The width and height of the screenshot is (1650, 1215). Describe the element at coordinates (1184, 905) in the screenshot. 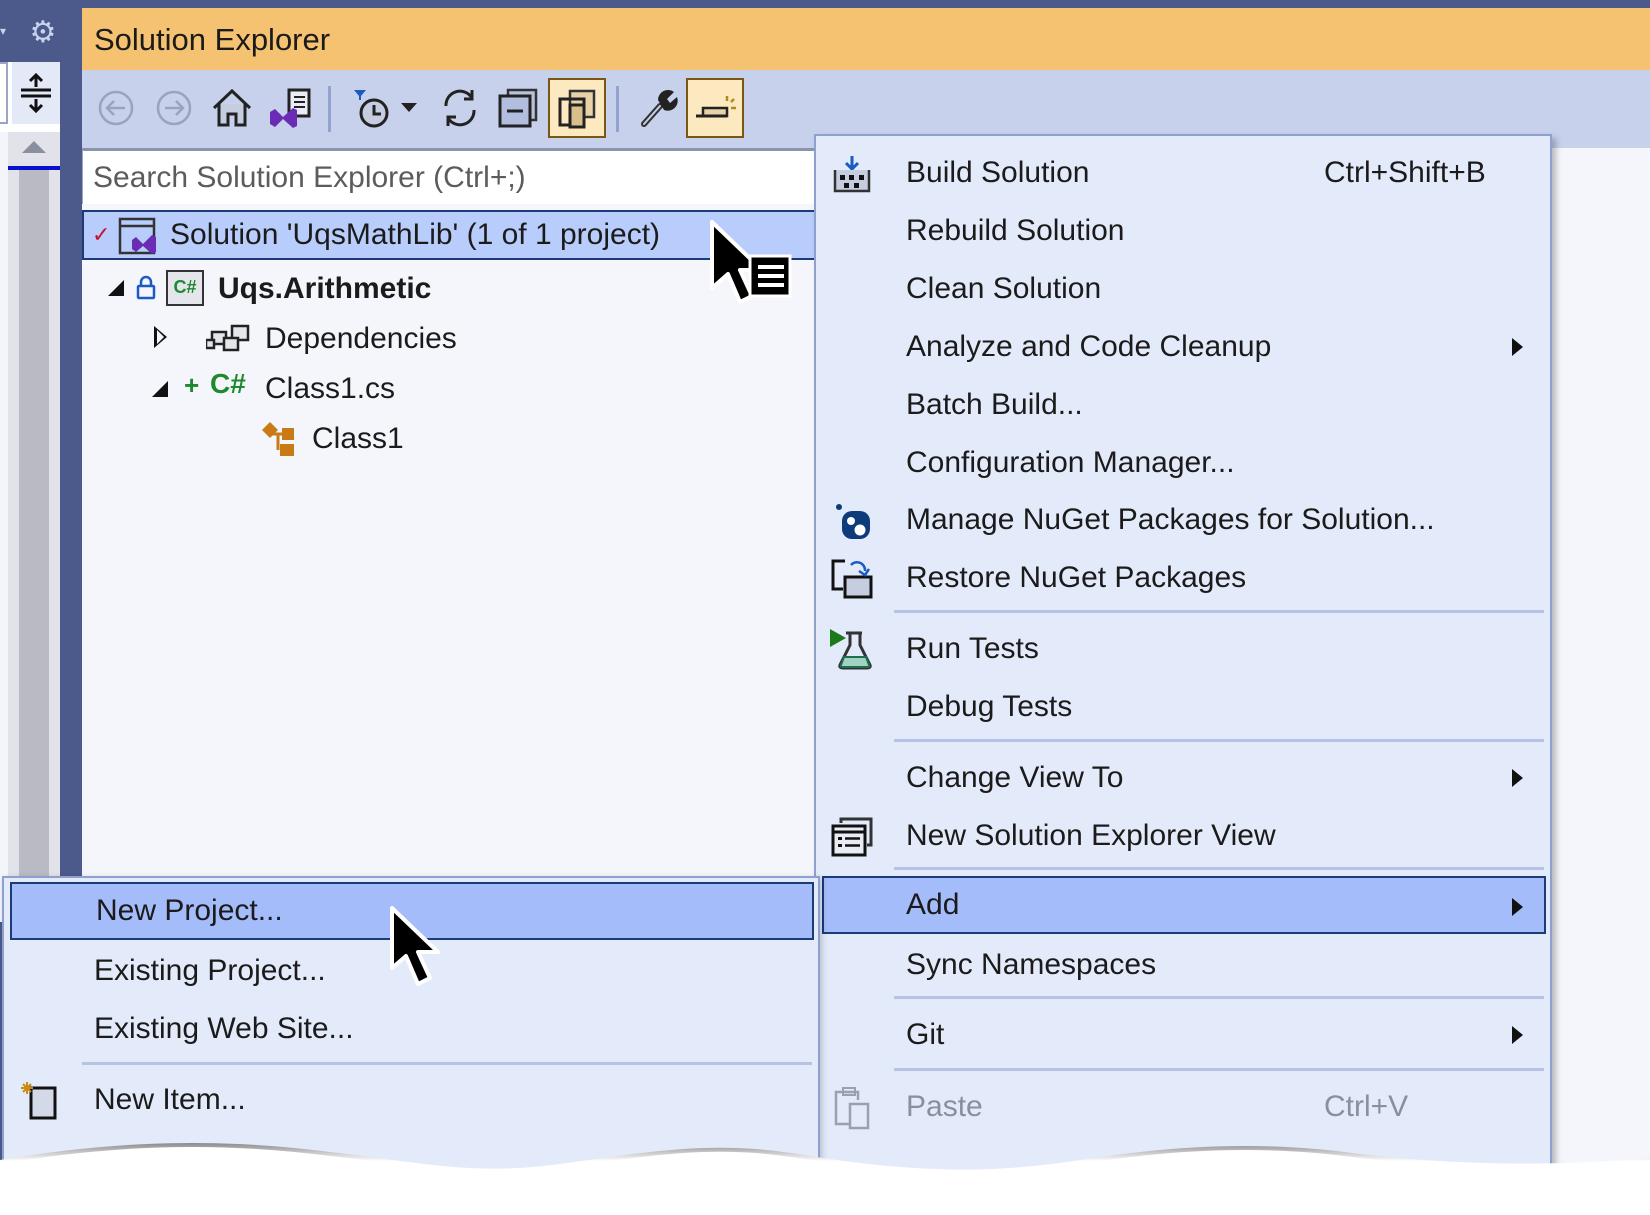

I see `menu-item-add: Add` at that location.